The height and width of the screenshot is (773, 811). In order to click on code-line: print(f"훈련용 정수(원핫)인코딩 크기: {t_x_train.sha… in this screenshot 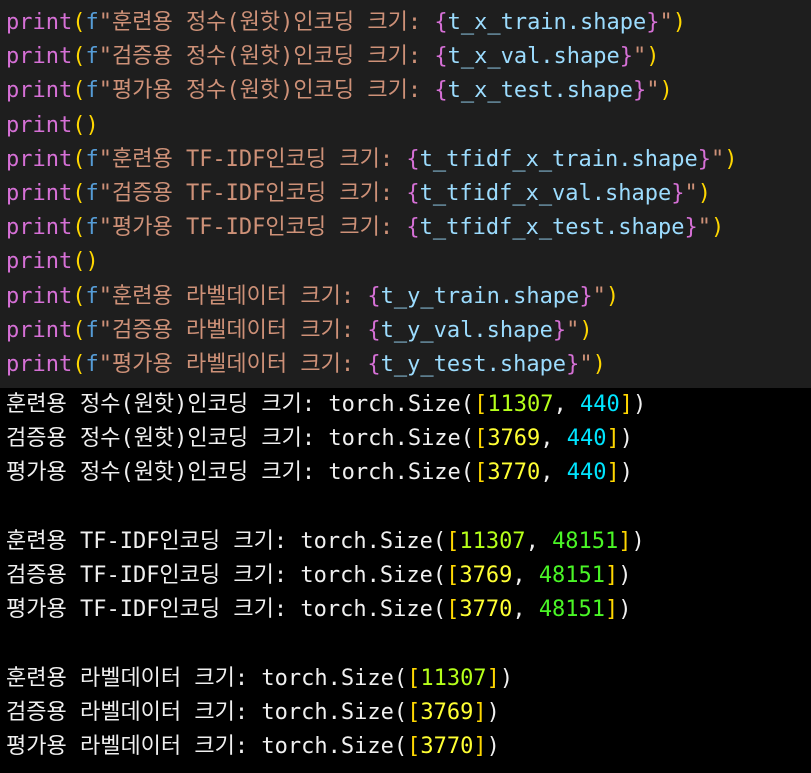, I will do `click(408, 23)`.